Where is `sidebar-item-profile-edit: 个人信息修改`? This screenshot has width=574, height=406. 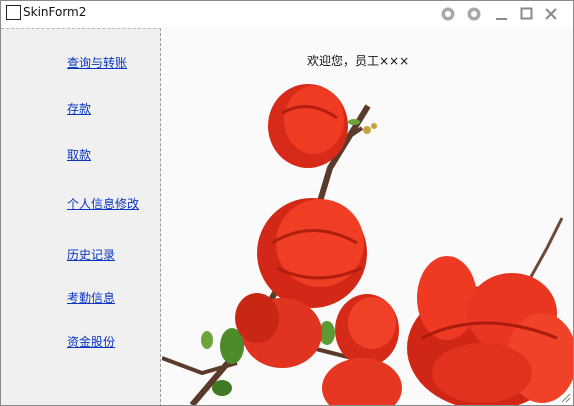 sidebar-item-profile-edit: 个人信息修改 is located at coordinates (103, 203).